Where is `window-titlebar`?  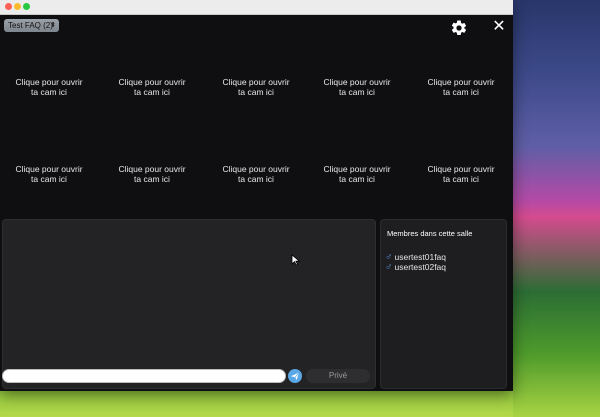
window-titlebar is located at coordinates (256, 7).